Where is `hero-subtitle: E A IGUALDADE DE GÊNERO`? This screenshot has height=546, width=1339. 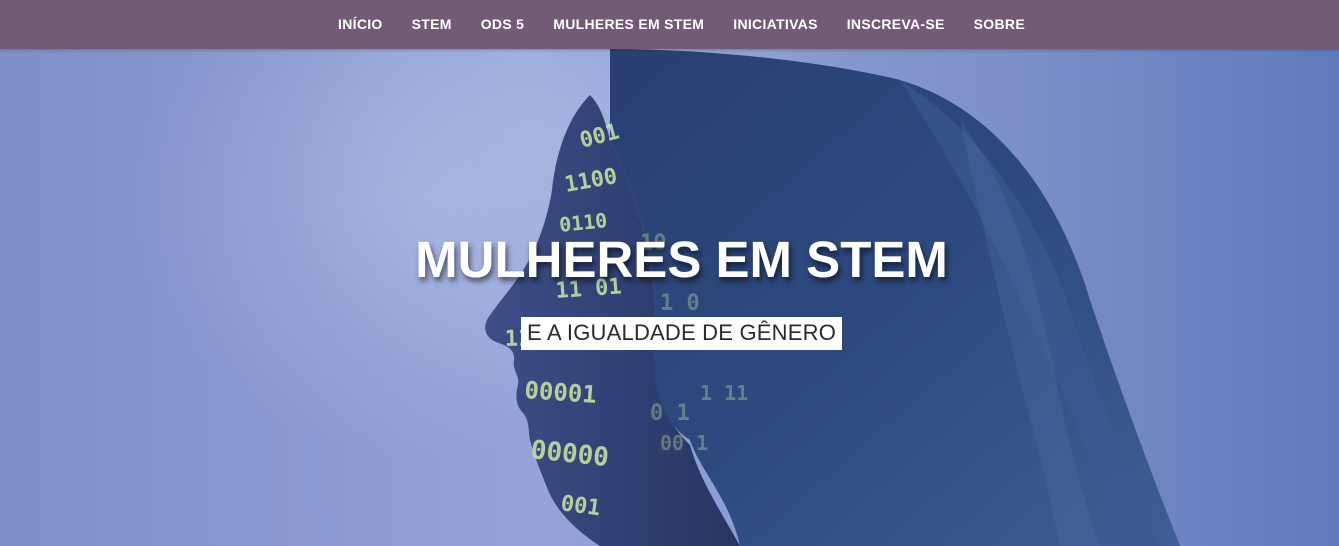
hero-subtitle: E A IGUALDADE DE GÊNERO is located at coordinates (681, 333).